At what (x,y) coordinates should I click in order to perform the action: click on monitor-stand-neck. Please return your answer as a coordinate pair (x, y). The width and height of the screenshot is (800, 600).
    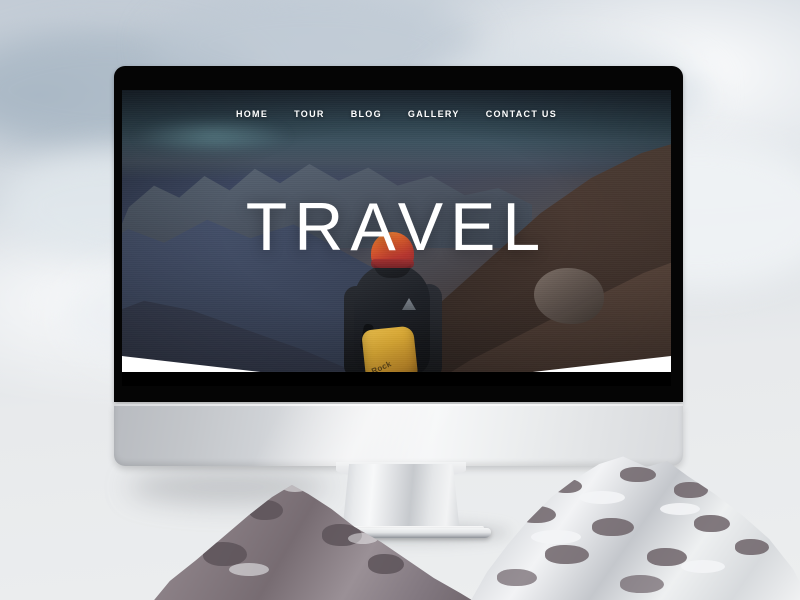
    Looking at the image, I should click on (401, 499).